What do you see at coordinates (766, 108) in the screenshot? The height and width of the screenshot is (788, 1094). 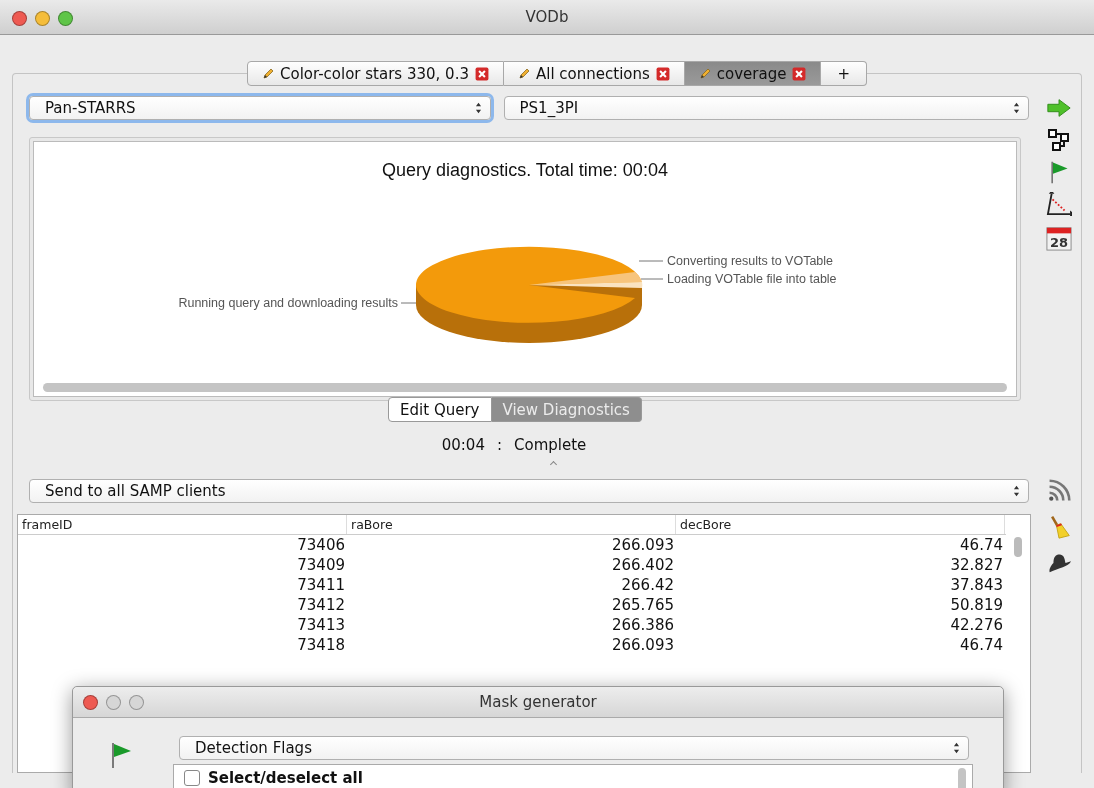 I see `table-dropdown: PS1_3PI` at bounding box center [766, 108].